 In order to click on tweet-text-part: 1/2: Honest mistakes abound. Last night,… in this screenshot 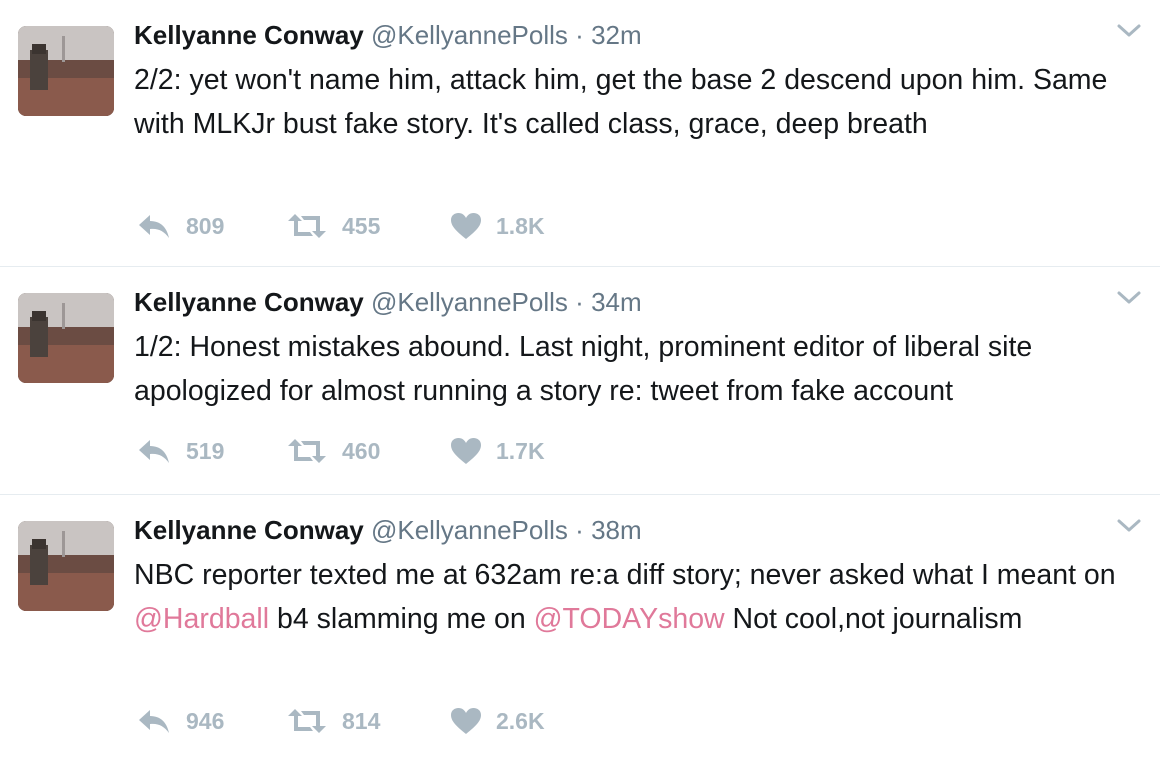, I will do `click(583, 369)`.